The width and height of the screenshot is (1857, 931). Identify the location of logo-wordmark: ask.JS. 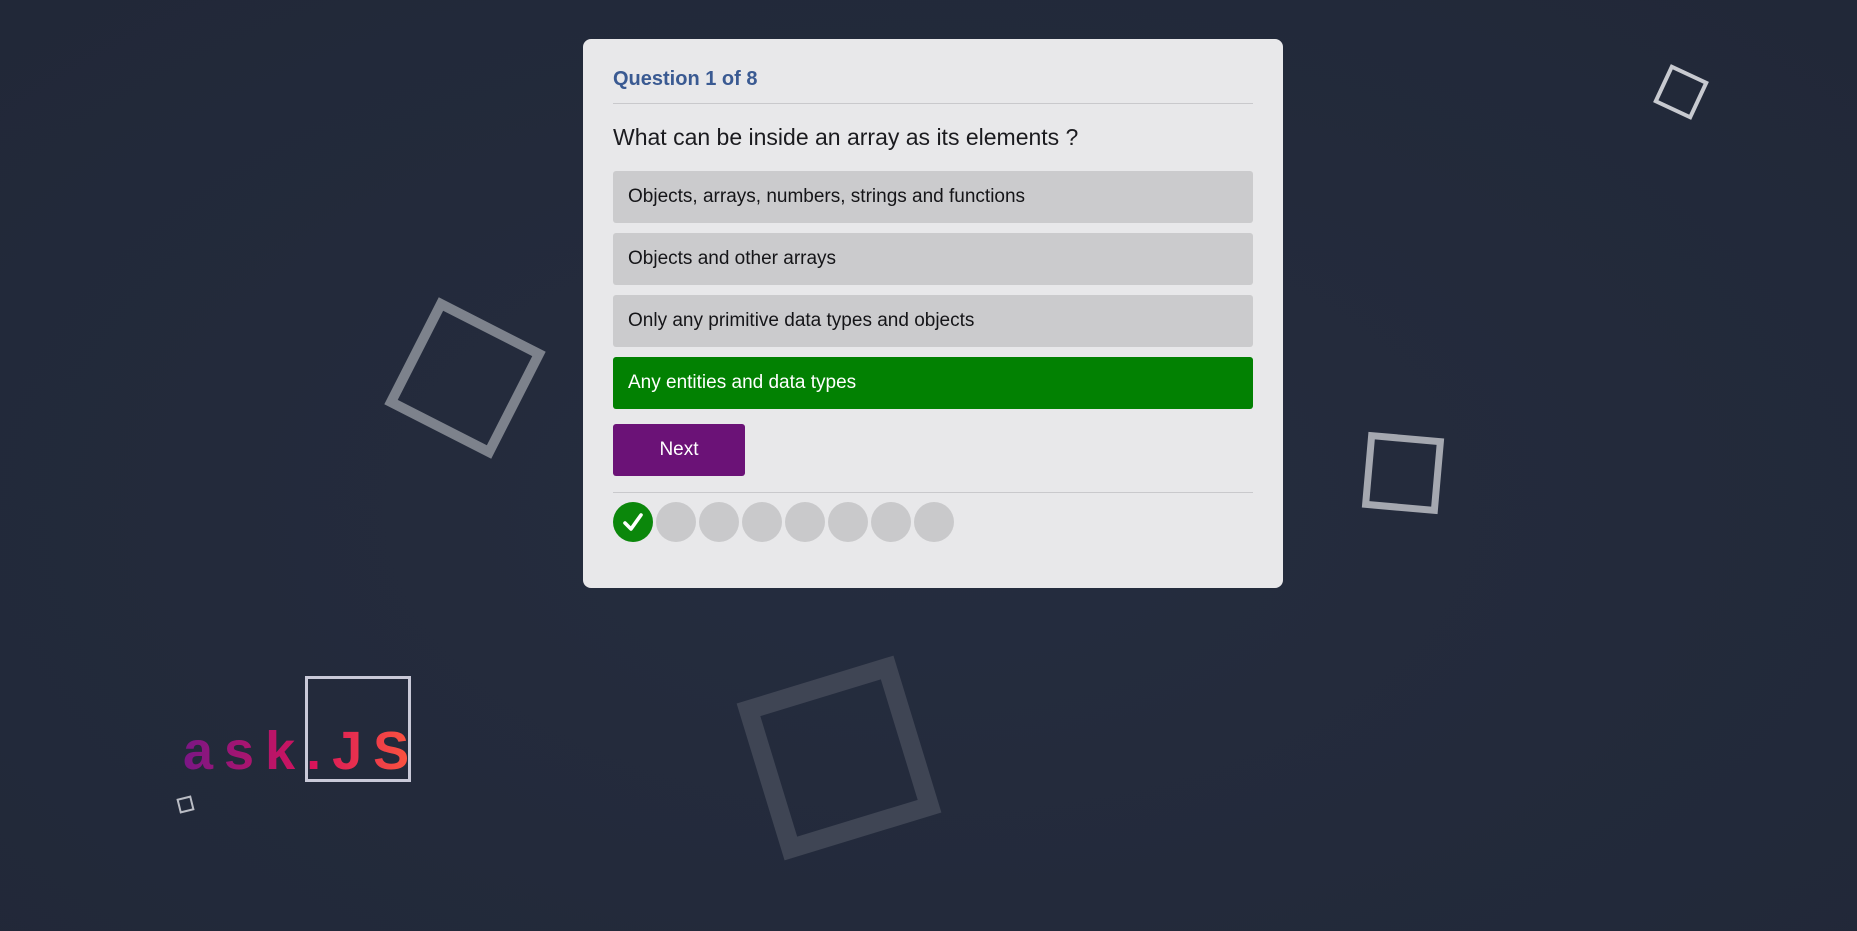
(301, 751).